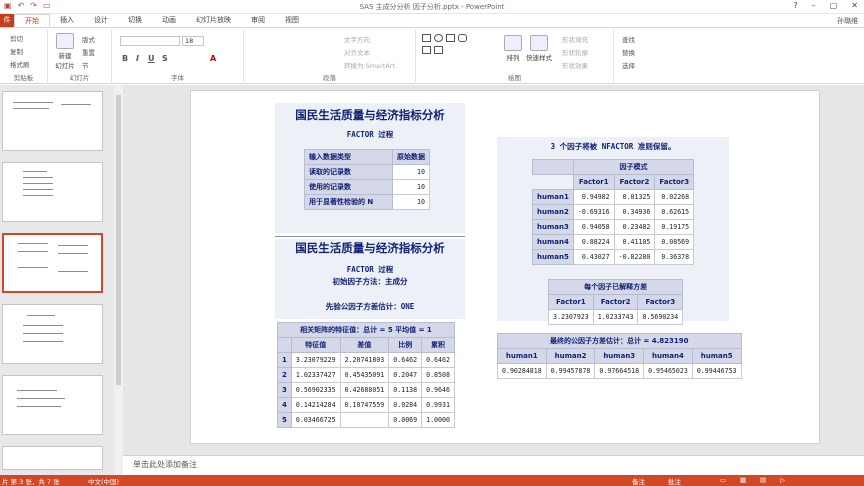 Image resolution: width=864 pixels, height=486 pixels. I want to click on clipboard-group-label: 剪贴板, so click(23, 78).